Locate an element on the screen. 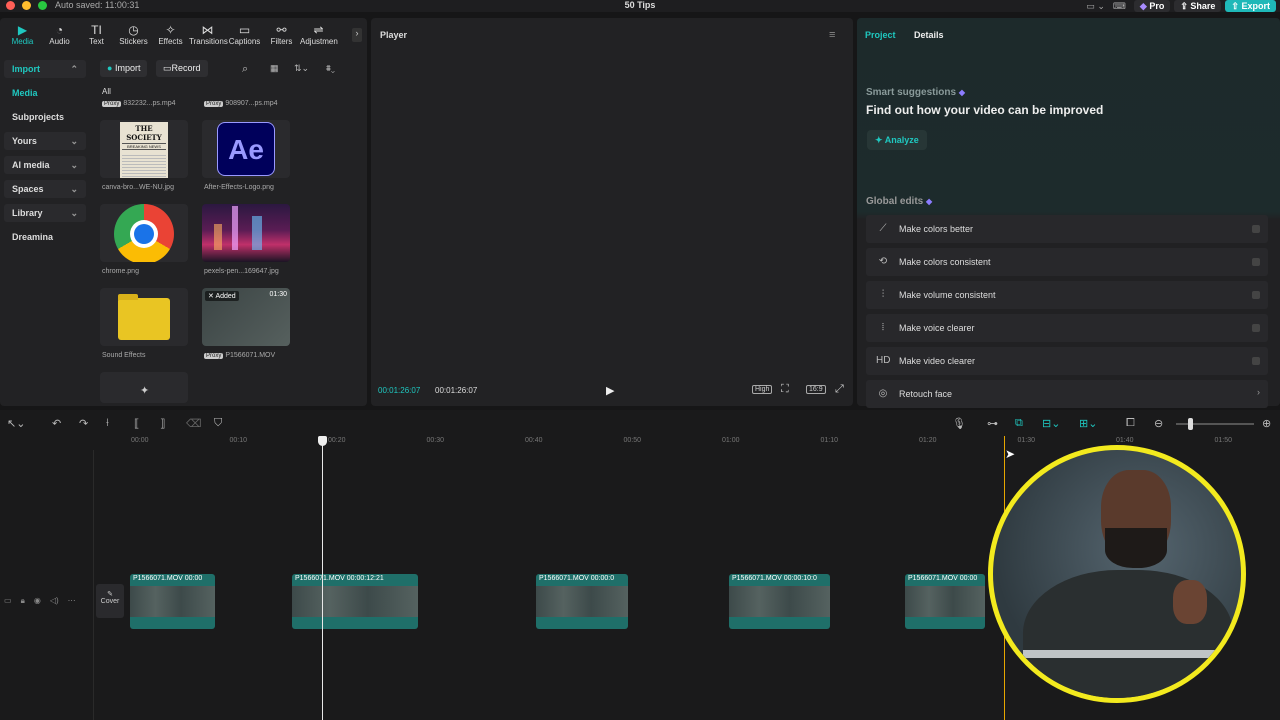 The image size is (1280, 720). grid-view-icon: ▦ is located at coordinates (274, 68).